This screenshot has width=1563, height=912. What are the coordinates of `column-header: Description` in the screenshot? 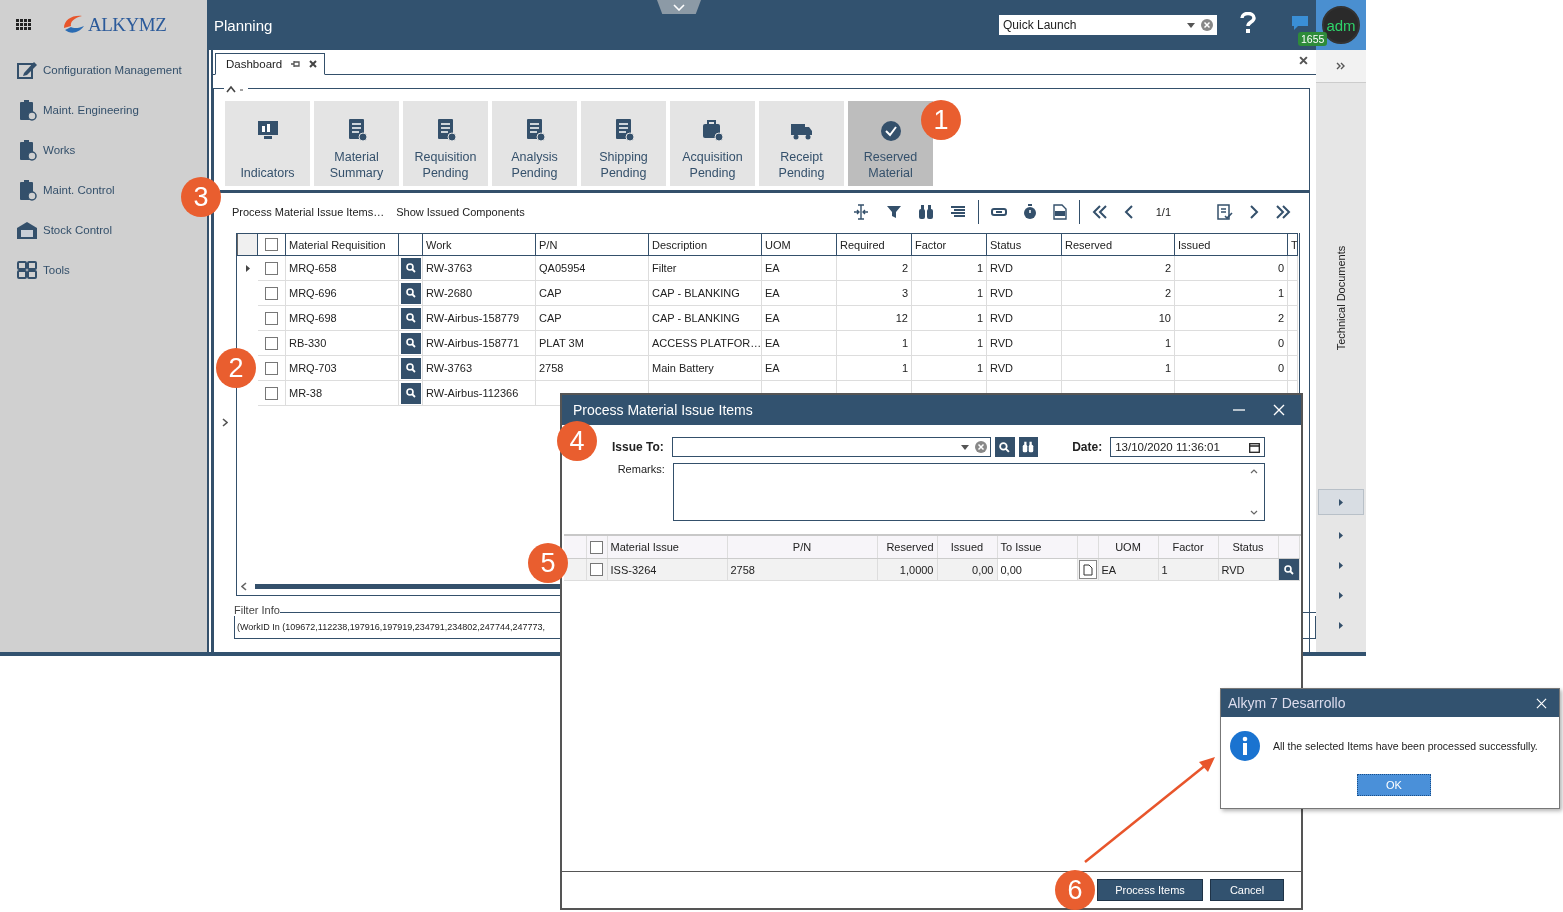 It's located at (705, 244).